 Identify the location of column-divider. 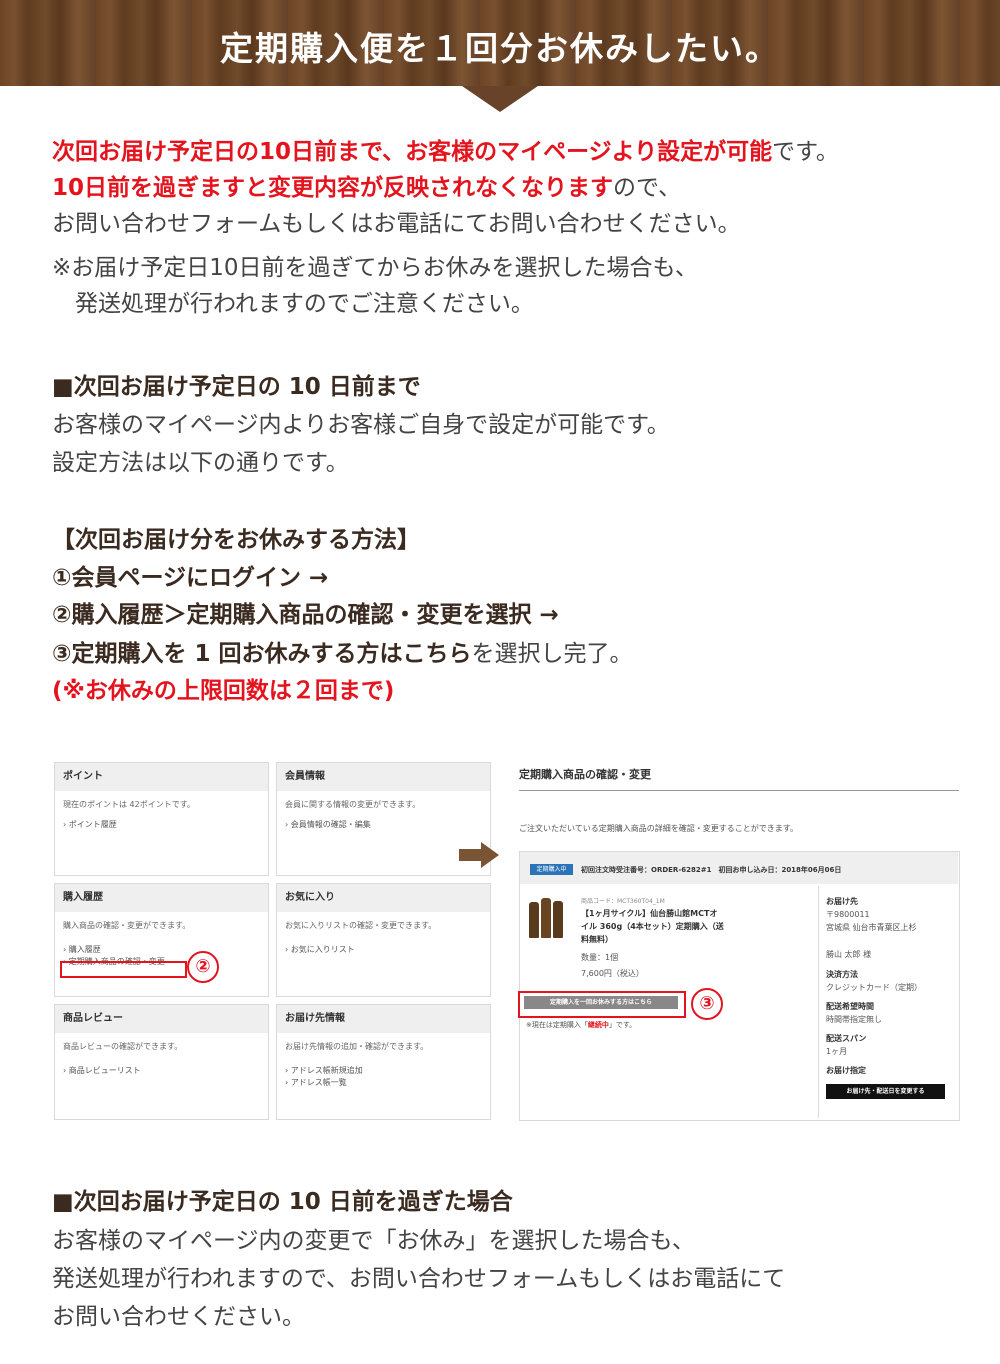
(818, 1002).